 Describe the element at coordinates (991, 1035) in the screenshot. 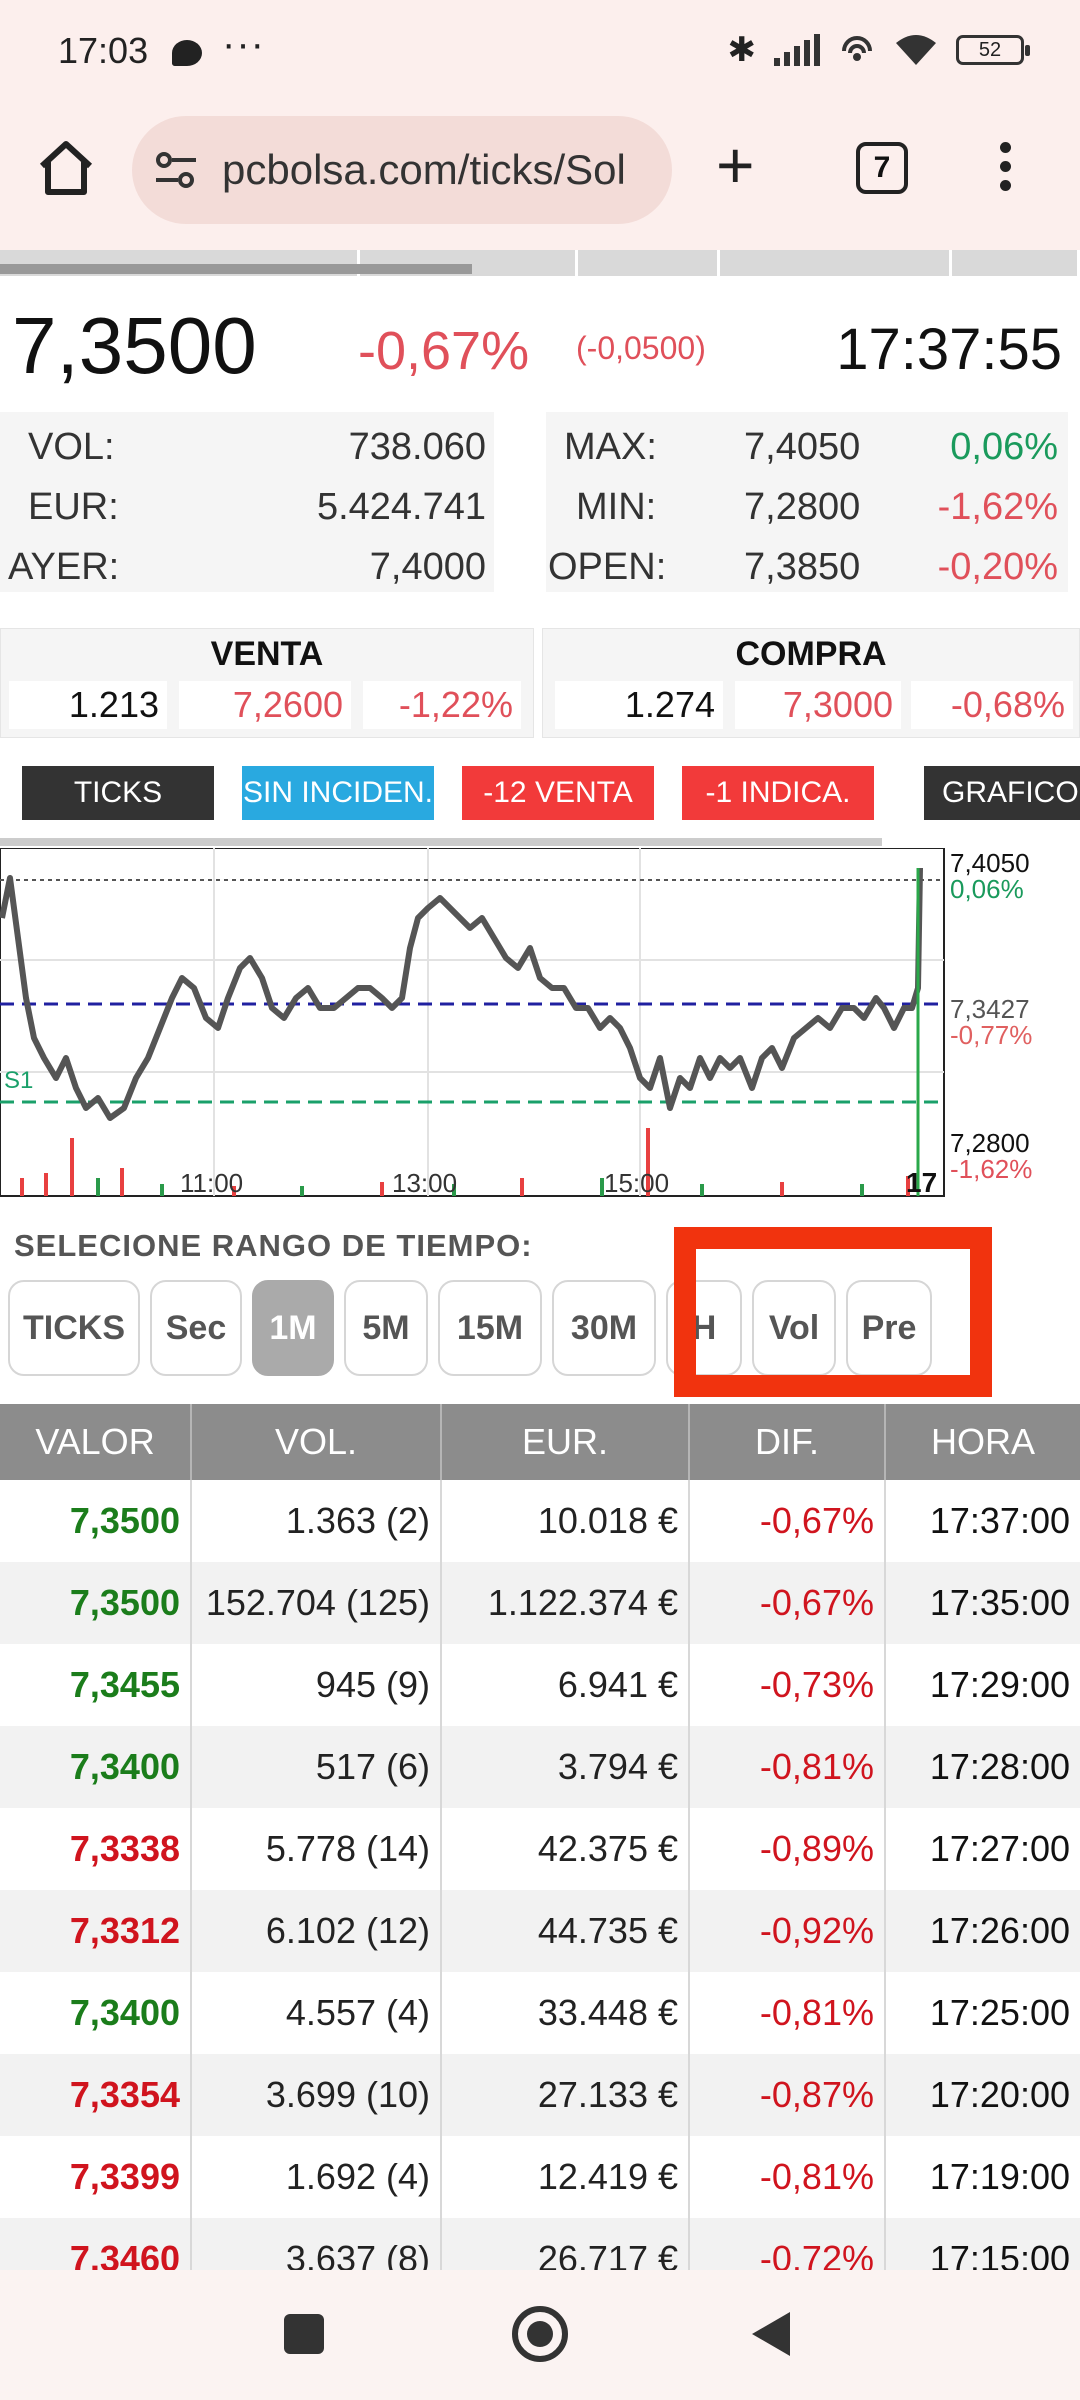

I see `mid-pct-label: -0,77%` at that location.